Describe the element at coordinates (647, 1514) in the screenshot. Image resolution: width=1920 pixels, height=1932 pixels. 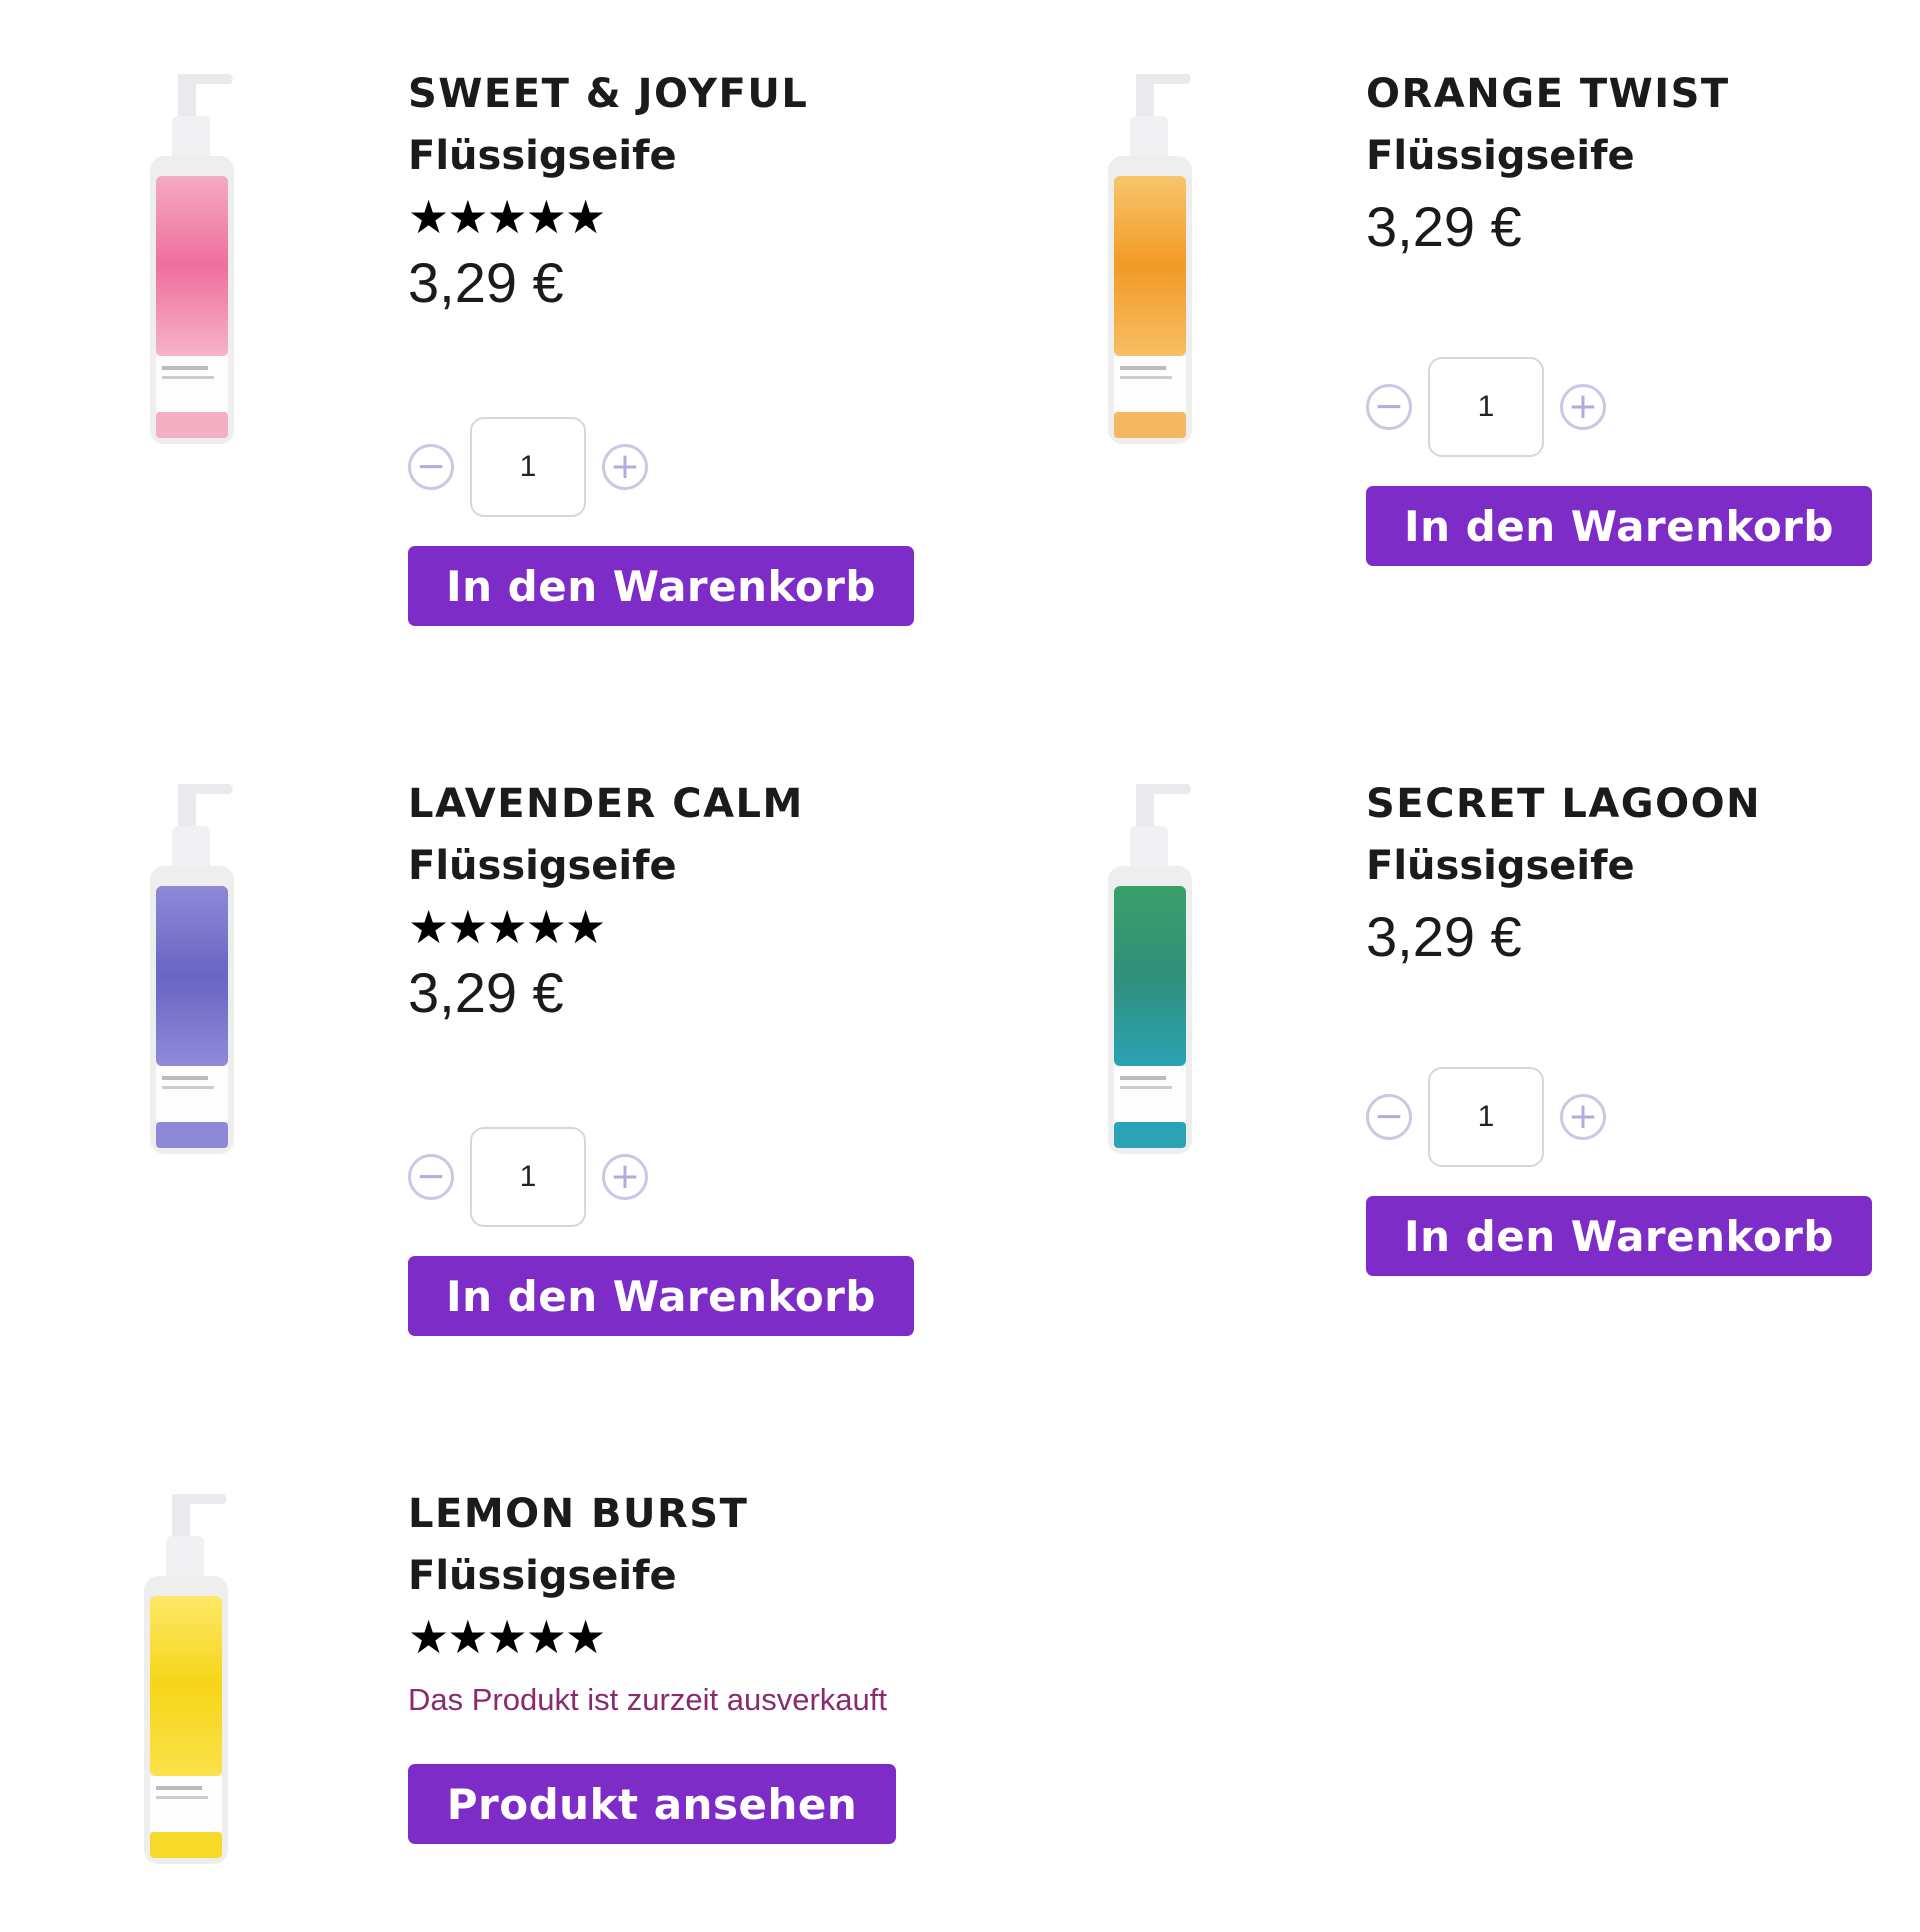
I see `product-name: LEMON BURST` at that location.